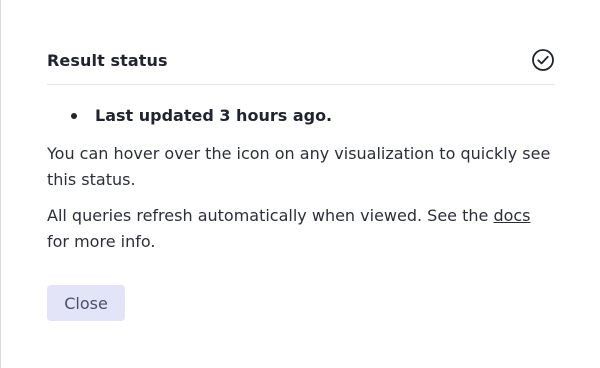 The height and width of the screenshot is (368, 600). Describe the element at coordinates (0, 184) in the screenshot. I see `left-border` at that location.